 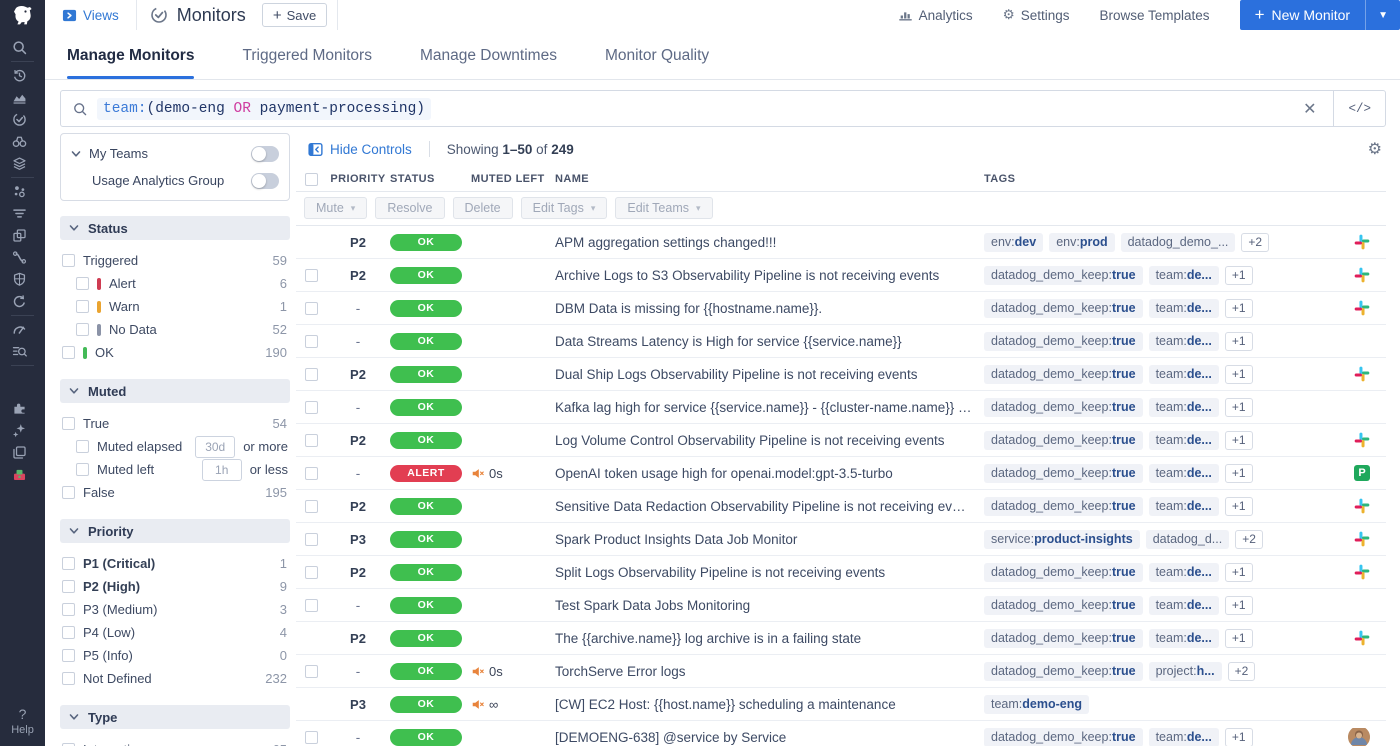 What do you see at coordinates (19, 452) in the screenshot?
I see `workflows-icon` at bounding box center [19, 452].